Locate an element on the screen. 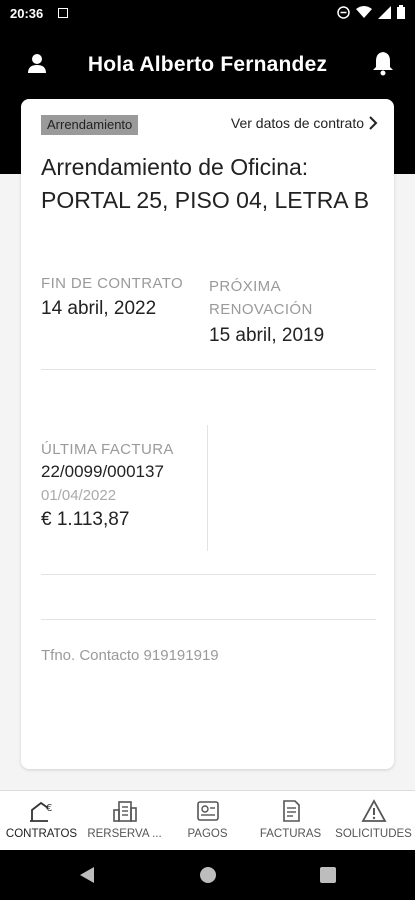 The height and width of the screenshot is (900, 415). status-icons is located at coordinates (371, 12).